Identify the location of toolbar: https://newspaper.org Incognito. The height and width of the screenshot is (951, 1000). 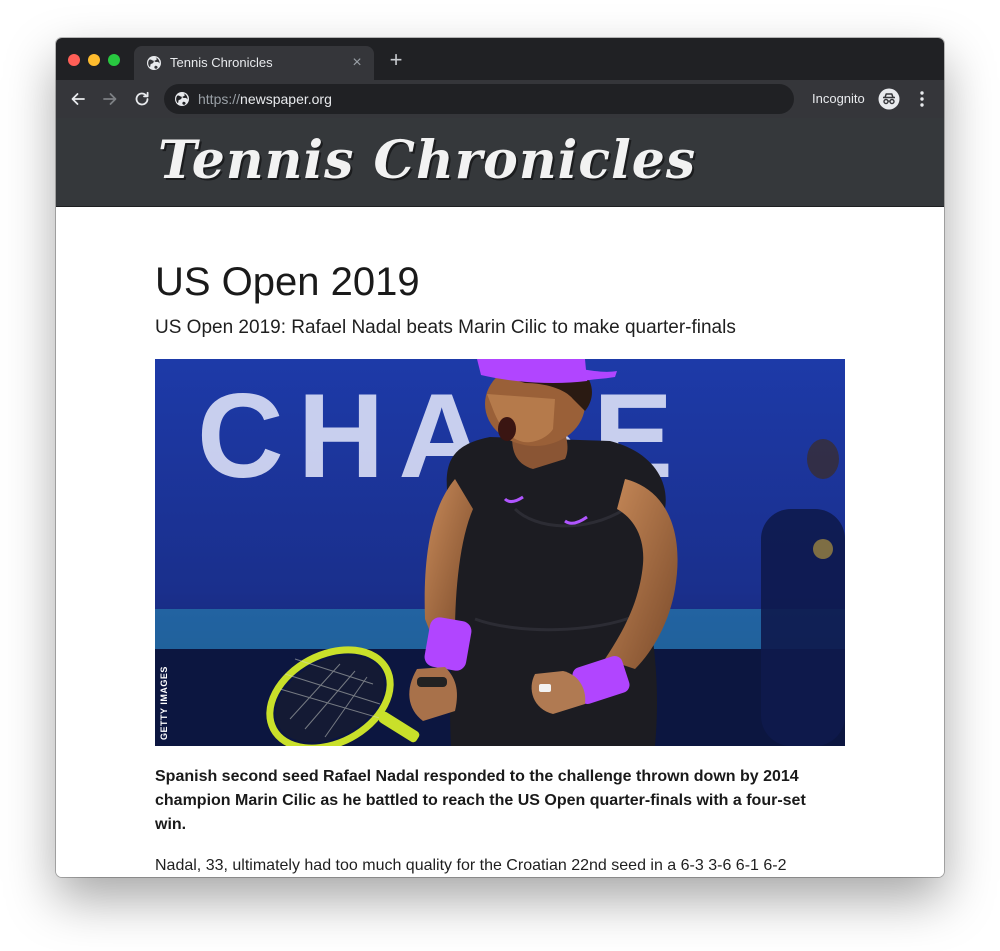
(500, 99).